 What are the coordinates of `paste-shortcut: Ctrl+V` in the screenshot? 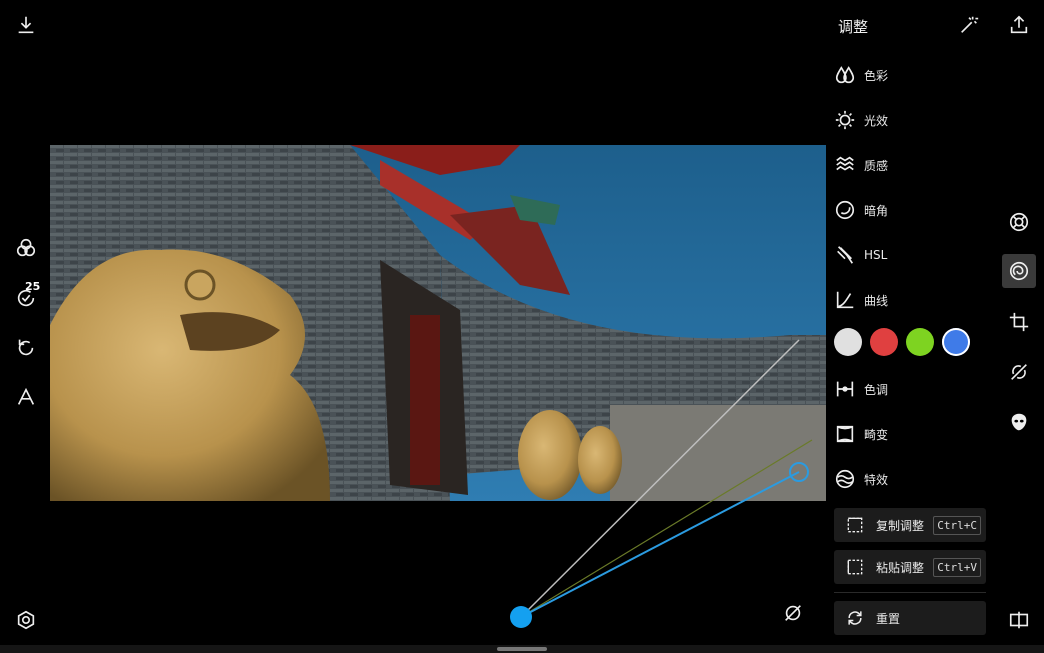 It's located at (957, 567).